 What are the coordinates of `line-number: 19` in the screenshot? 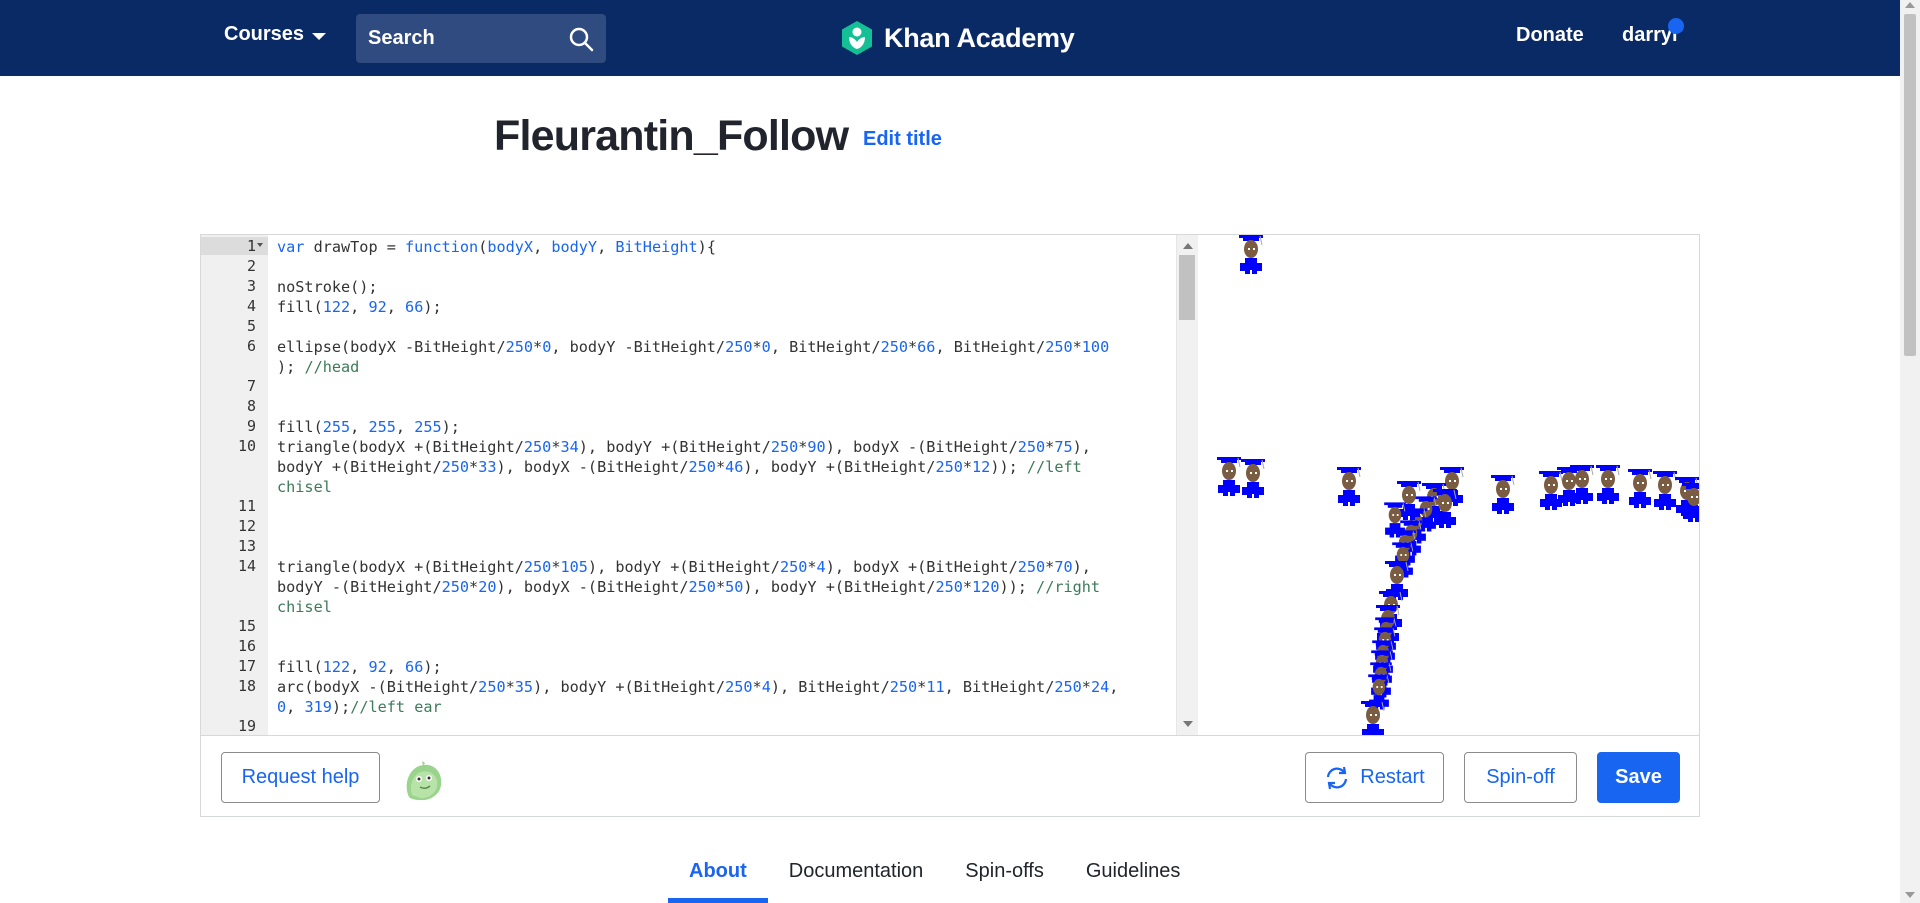 It's located at (246, 726).